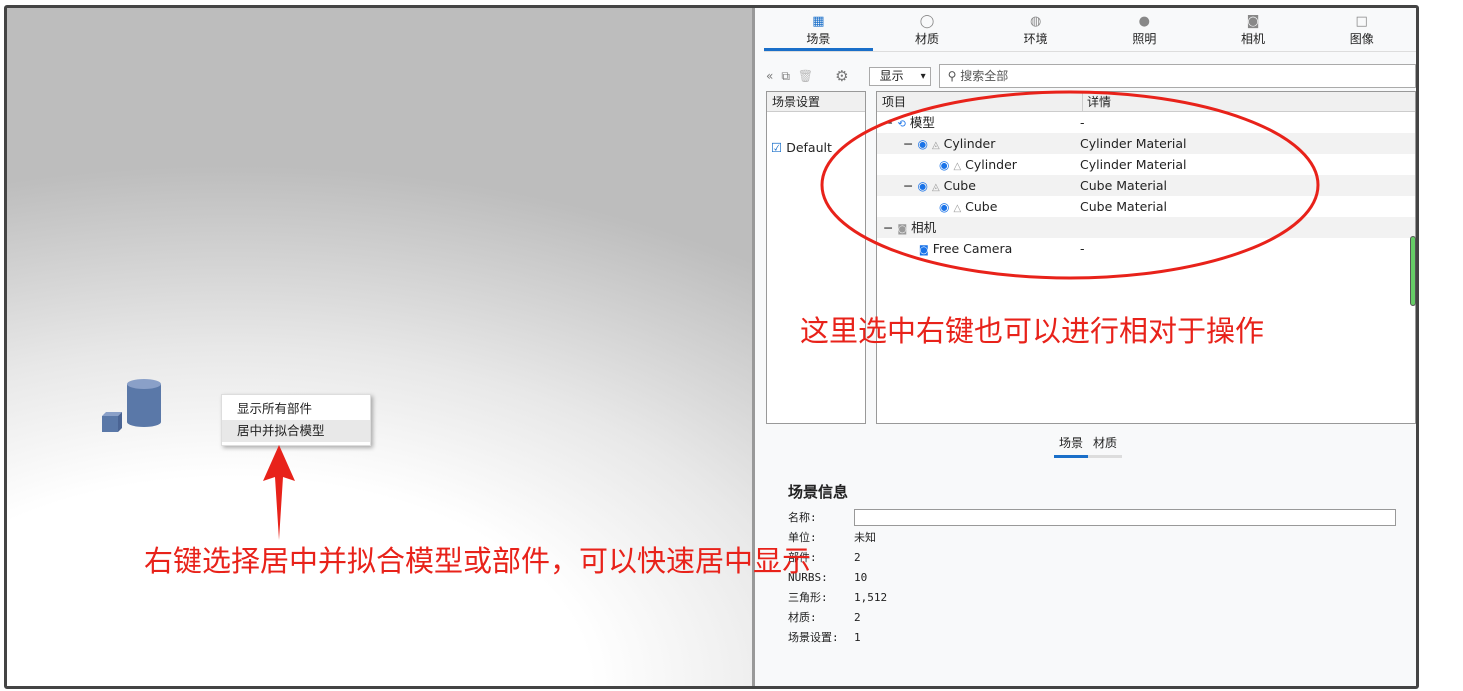  Describe the element at coordinates (871, 597) in the screenshot. I see `info-value: 1,512` at that location.